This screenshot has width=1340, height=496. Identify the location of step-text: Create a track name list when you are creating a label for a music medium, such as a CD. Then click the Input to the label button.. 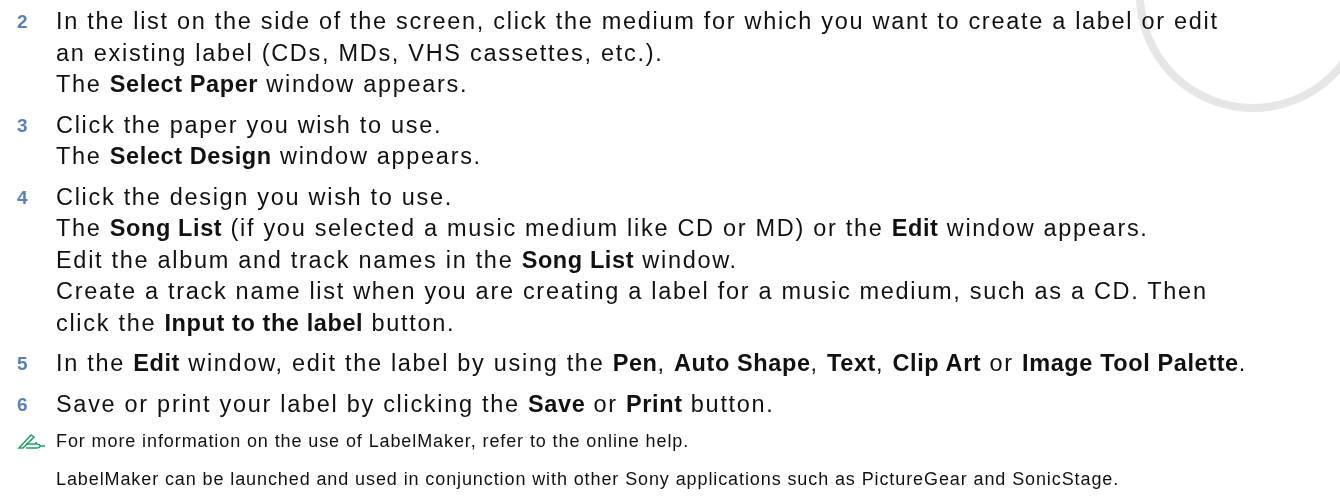
(632, 307).